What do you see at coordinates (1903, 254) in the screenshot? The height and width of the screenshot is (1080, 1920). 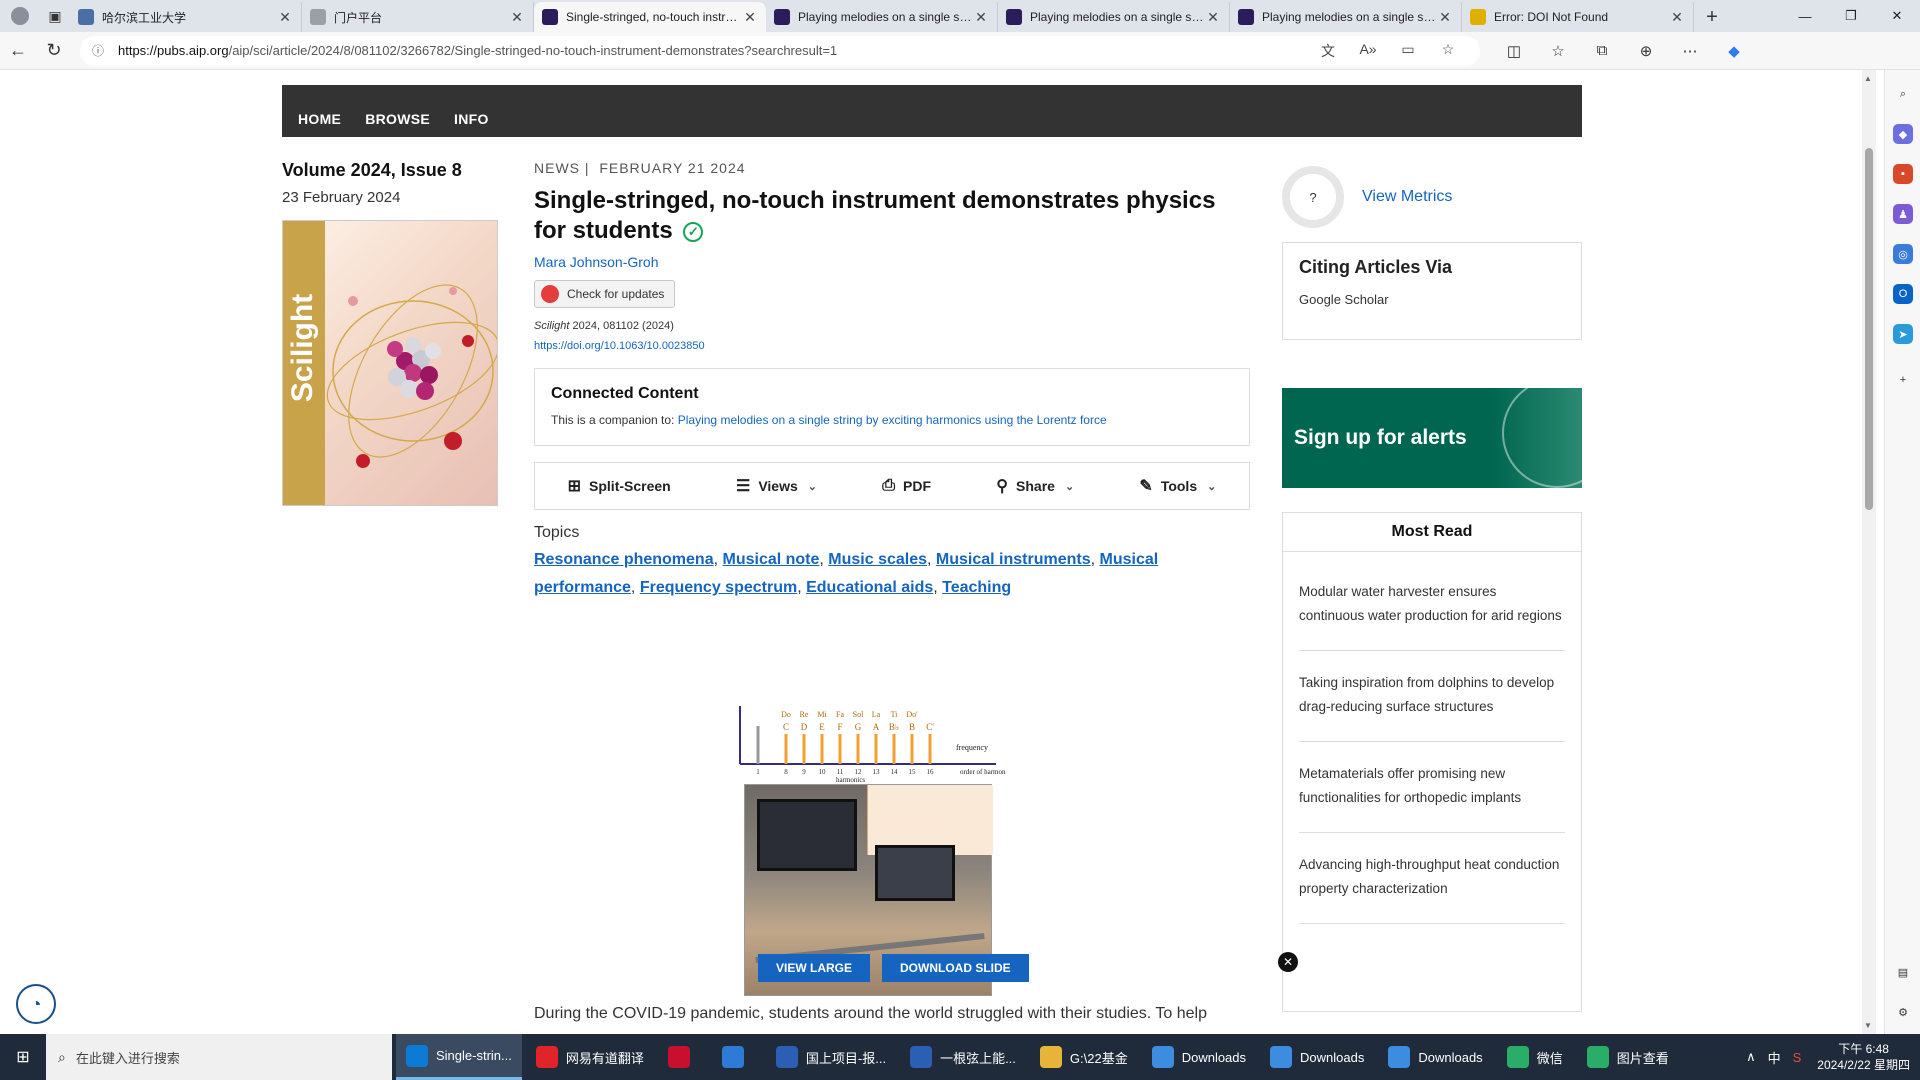 I see `sidebar-office-icon: ◎` at bounding box center [1903, 254].